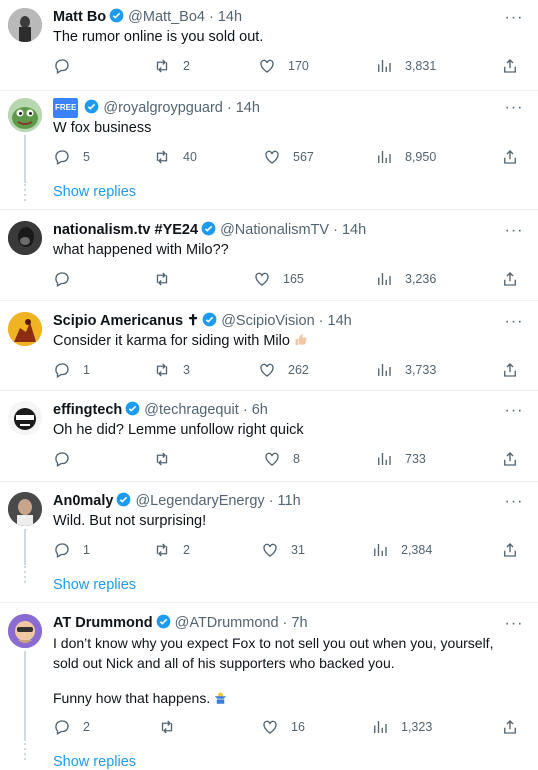 The height and width of the screenshot is (770, 538). Describe the element at coordinates (126, 321) in the screenshot. I see `display-name: Scipio Americanus ✝` at that location.